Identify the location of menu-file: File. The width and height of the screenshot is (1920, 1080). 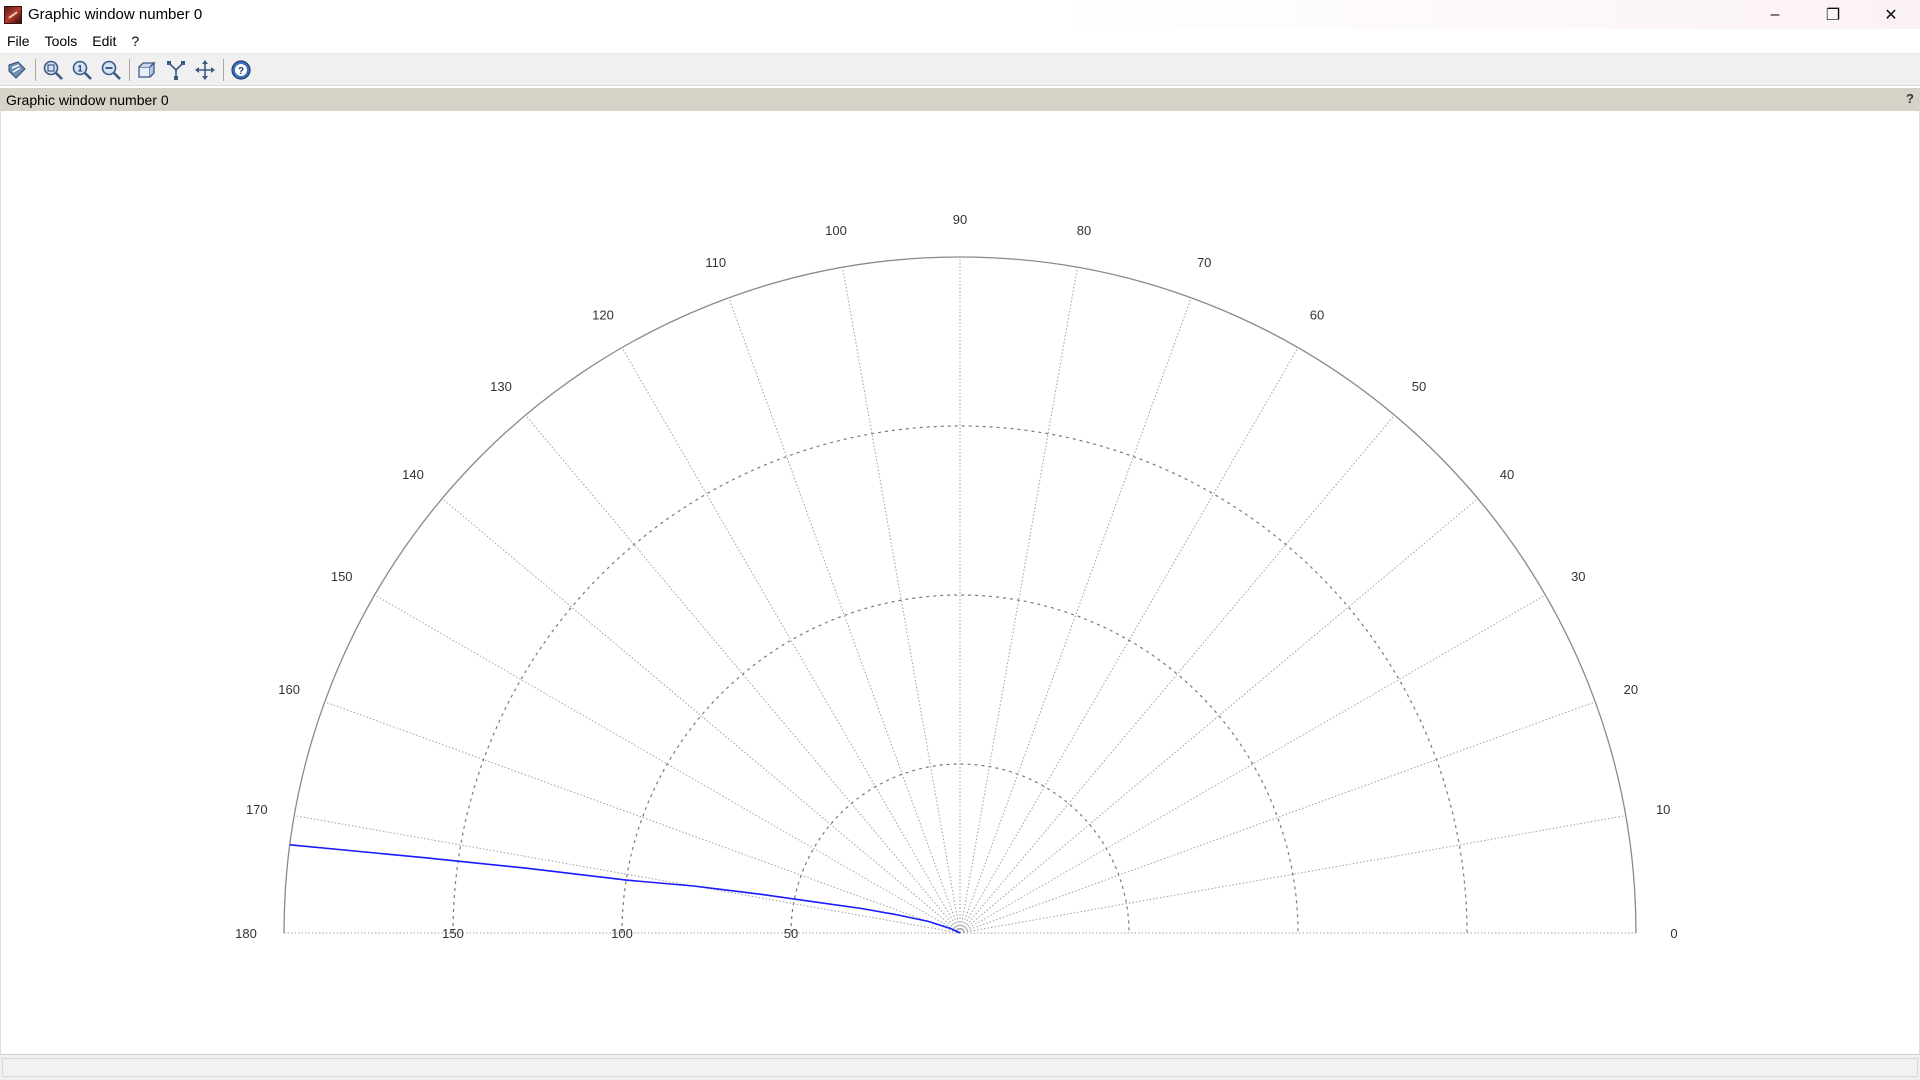
(19, 41).